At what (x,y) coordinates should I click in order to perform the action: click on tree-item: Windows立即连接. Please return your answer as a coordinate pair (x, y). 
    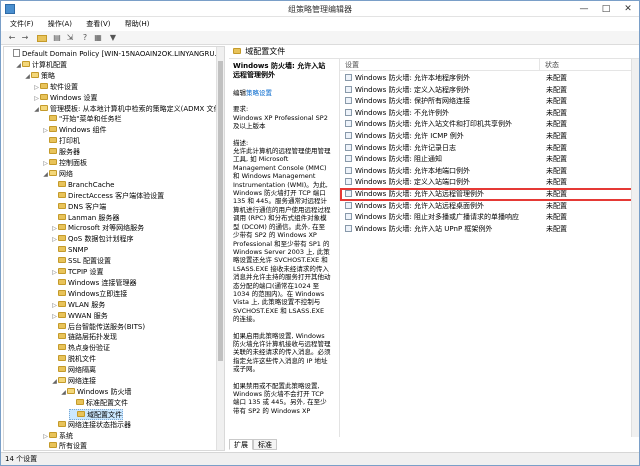
    Looking at the image, I should click on (89, 294).